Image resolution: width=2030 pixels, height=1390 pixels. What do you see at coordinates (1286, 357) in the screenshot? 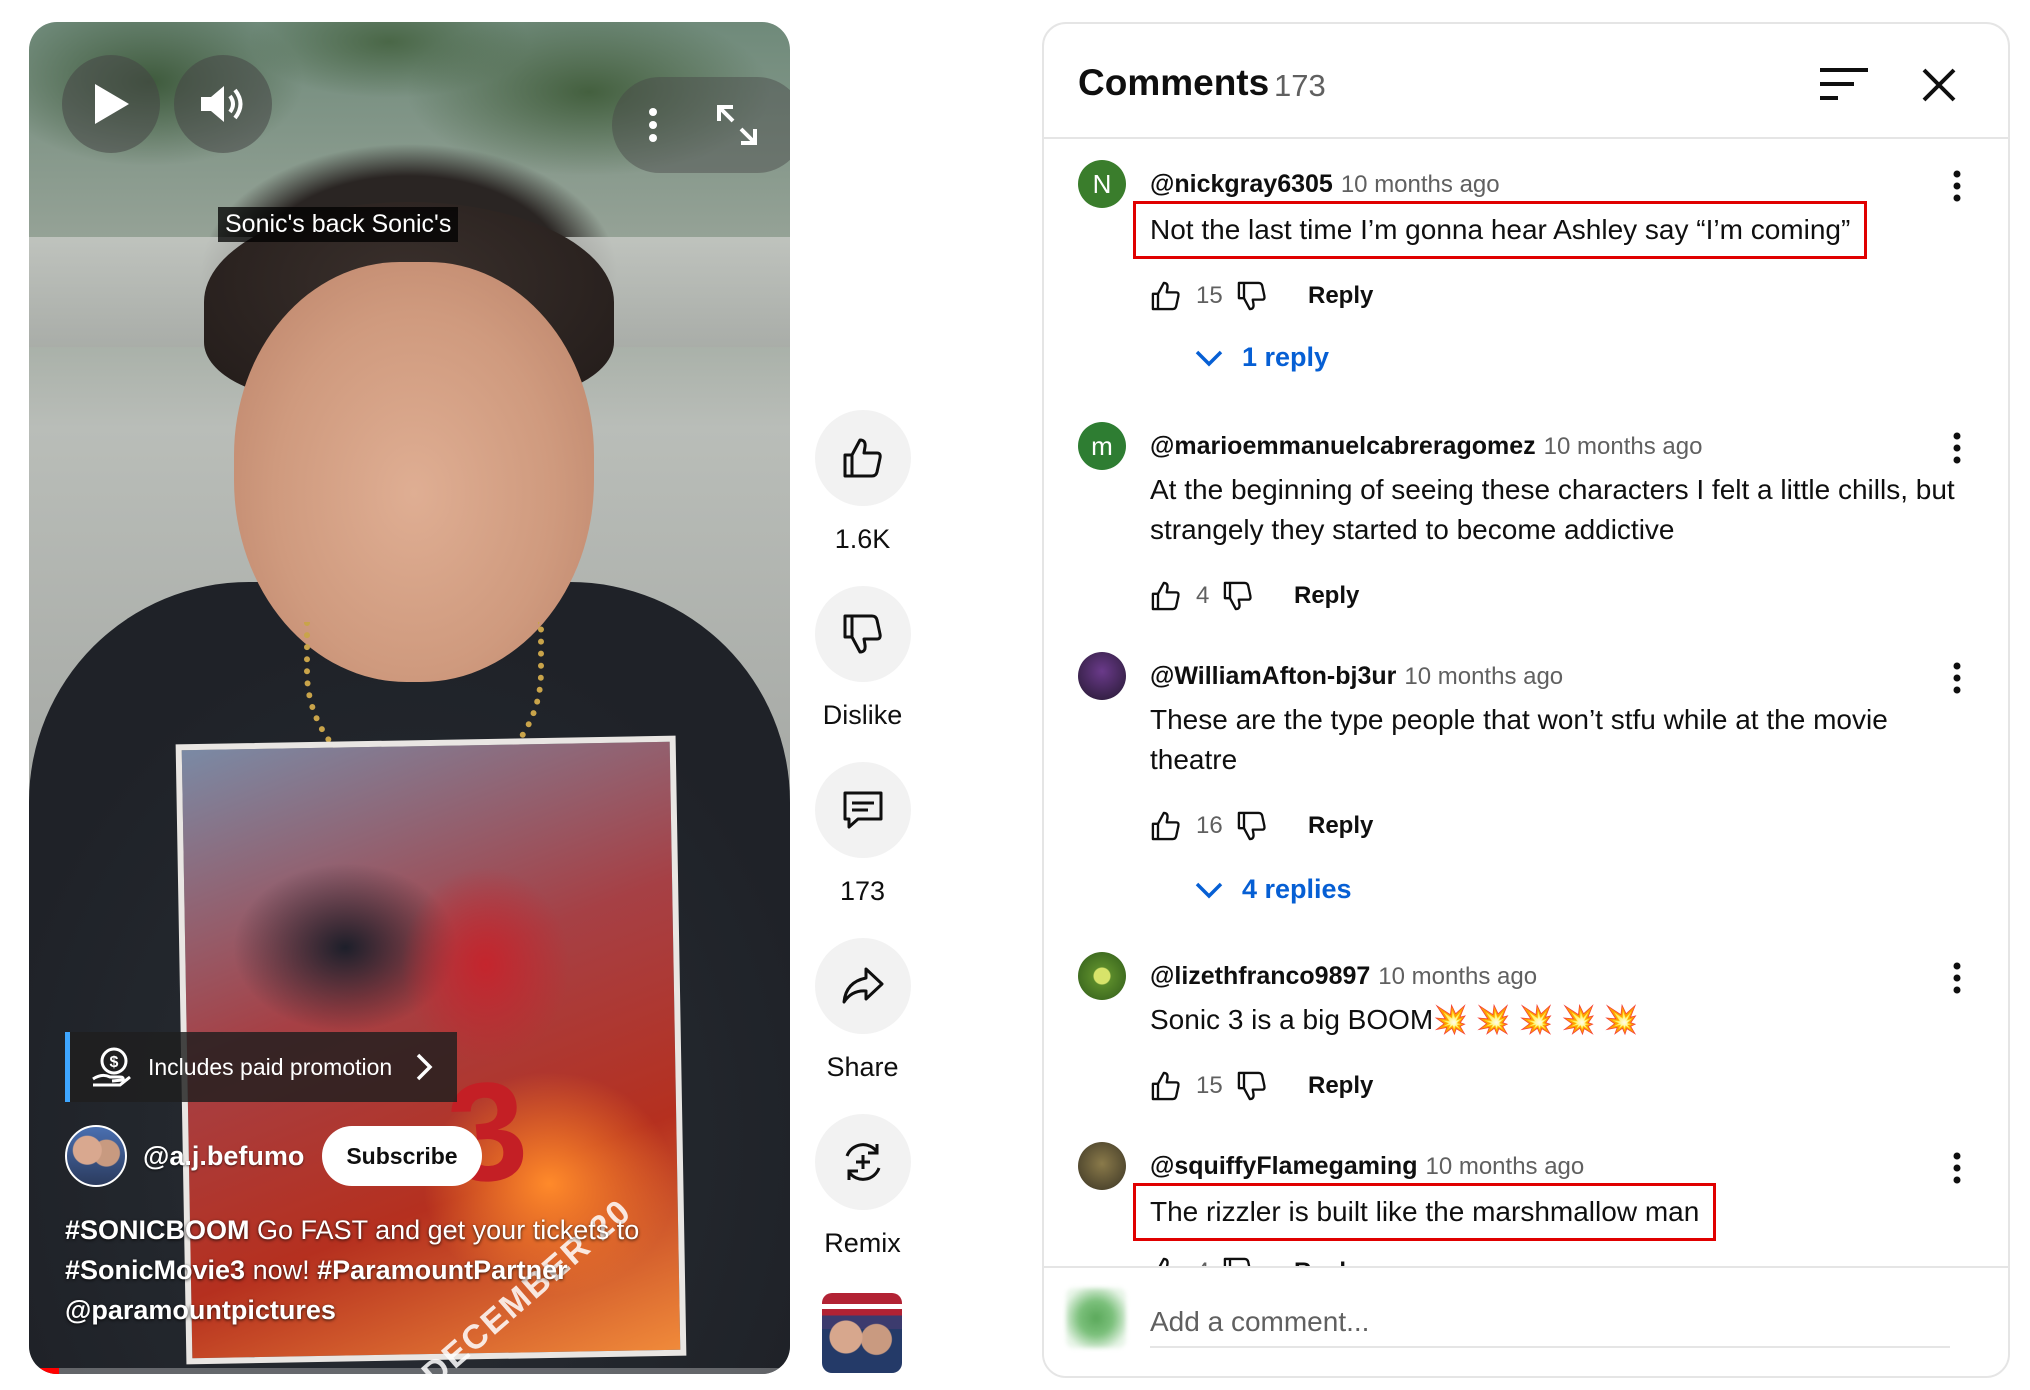
I see `replies-count: 1 reply` at bounding box center [1286, 357].